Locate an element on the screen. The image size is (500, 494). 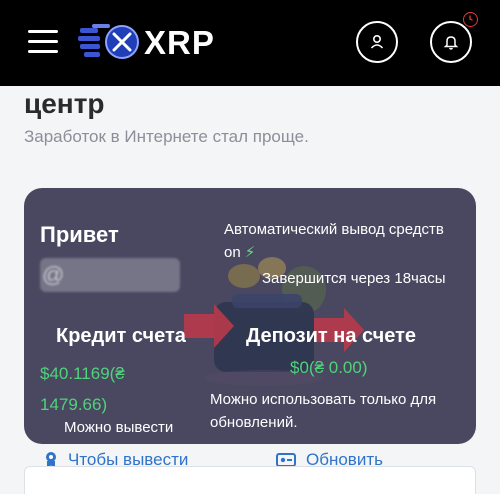
hamburger-menu-icon is located at coordinates (43, 42).